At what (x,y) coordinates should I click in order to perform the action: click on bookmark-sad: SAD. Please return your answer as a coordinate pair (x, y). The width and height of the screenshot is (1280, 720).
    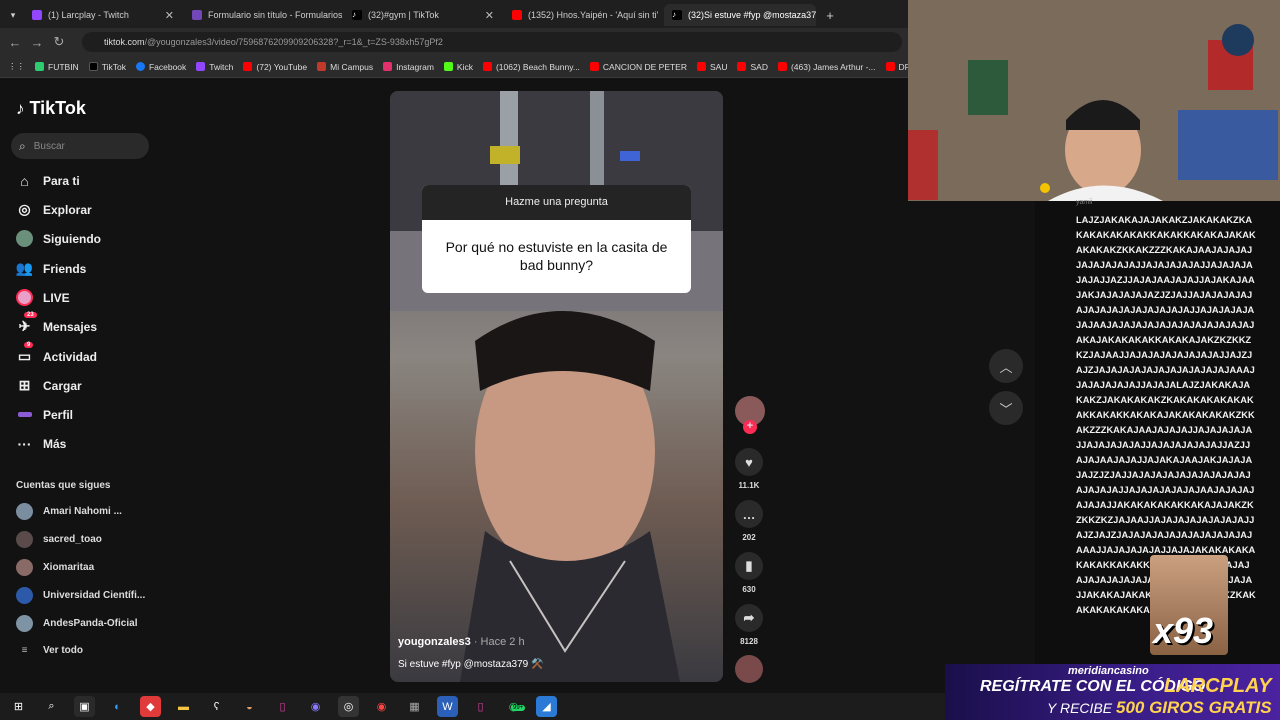
    Looking at the image, I should click on (752, 66).